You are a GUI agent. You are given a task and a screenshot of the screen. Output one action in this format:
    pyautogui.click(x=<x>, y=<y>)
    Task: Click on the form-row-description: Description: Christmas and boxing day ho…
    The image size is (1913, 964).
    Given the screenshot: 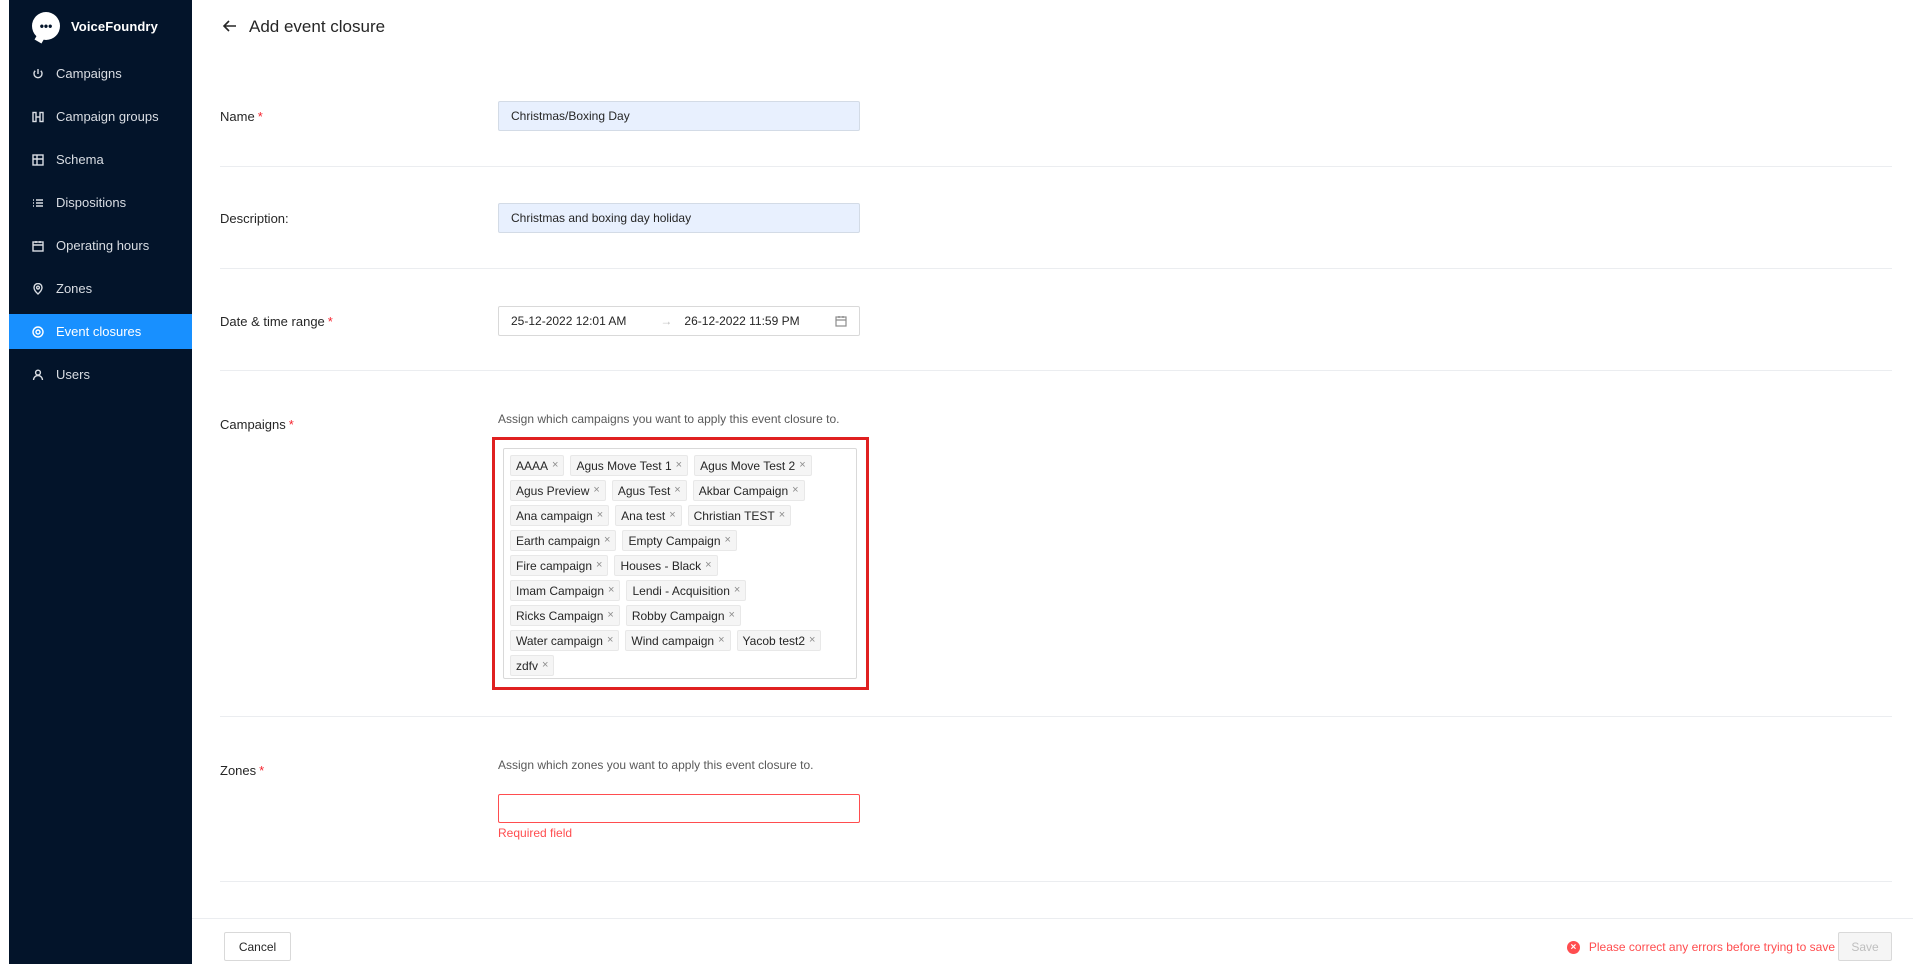 What is the action you would take?
    pyautogui.click(x=1056, y=218)
    